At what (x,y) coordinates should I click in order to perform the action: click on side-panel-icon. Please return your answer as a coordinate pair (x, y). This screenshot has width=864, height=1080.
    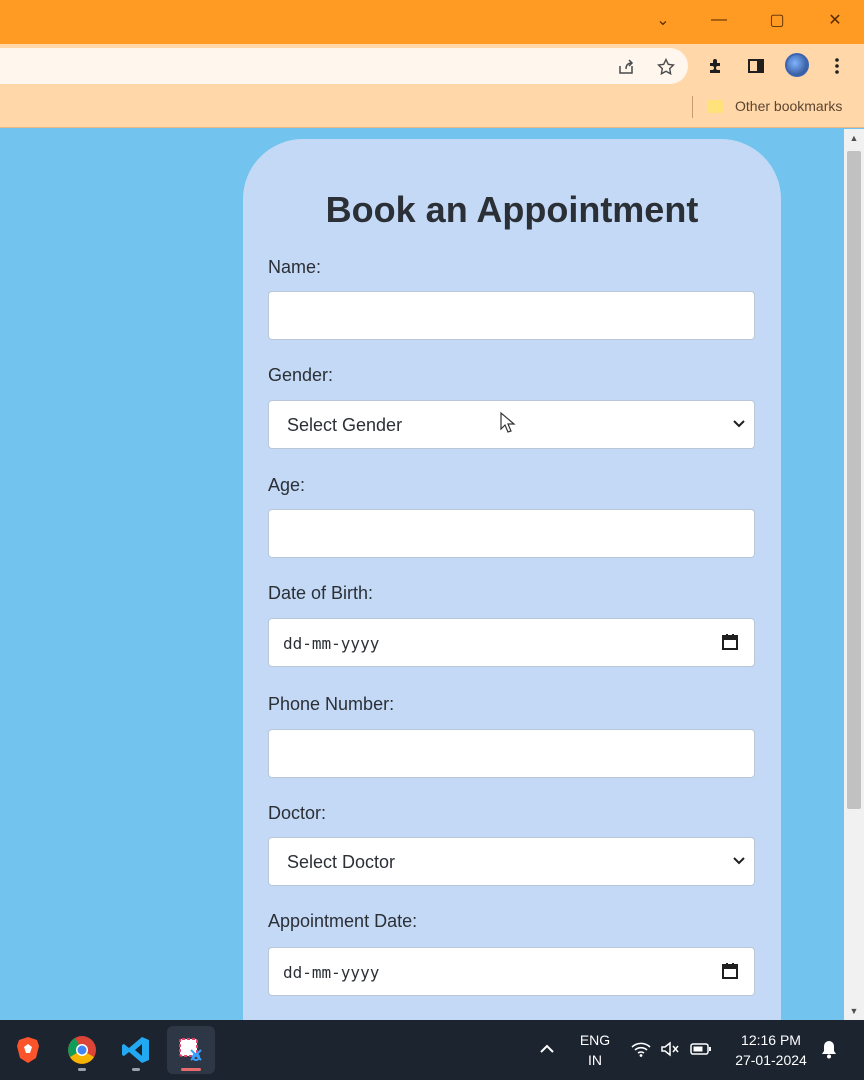
    Looking at the image, I should click on (756, 66).